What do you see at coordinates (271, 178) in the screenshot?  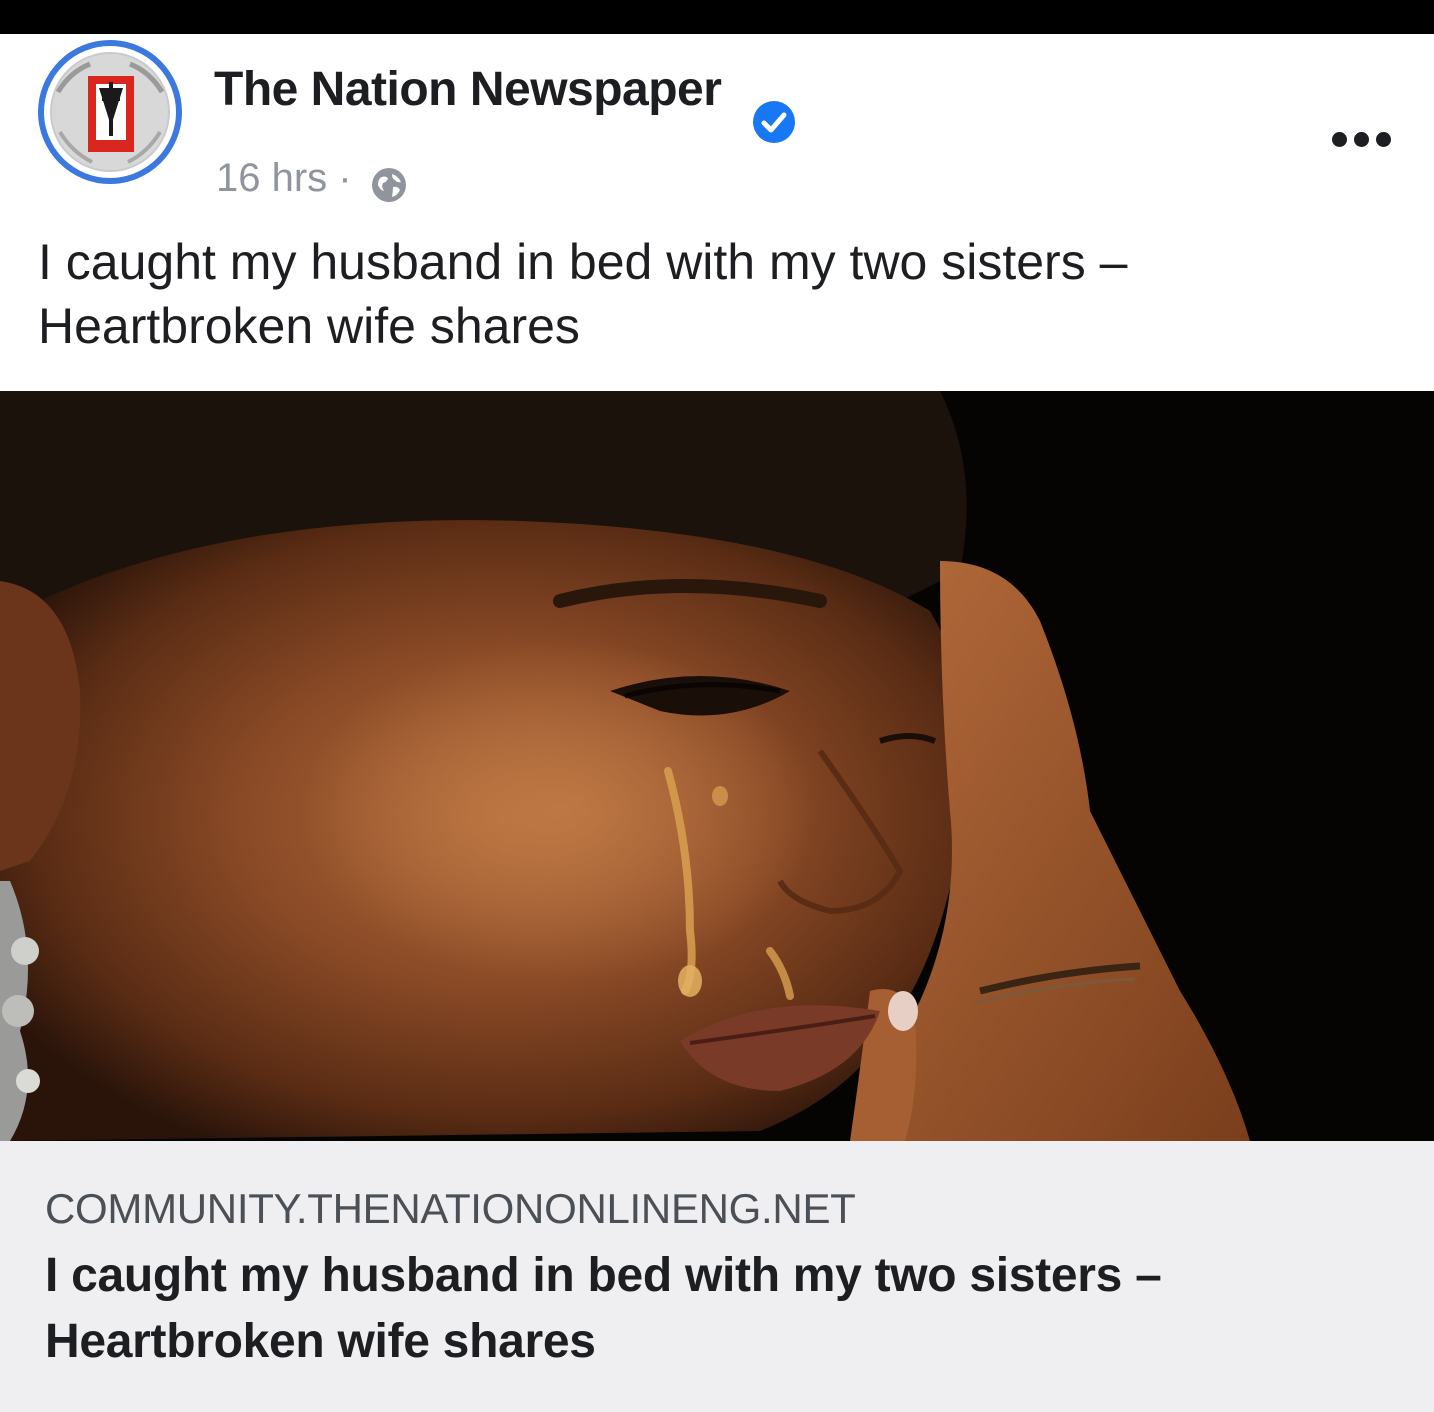 I see `post-timestamp: 16 hrs` at bounding box center [271, 178].